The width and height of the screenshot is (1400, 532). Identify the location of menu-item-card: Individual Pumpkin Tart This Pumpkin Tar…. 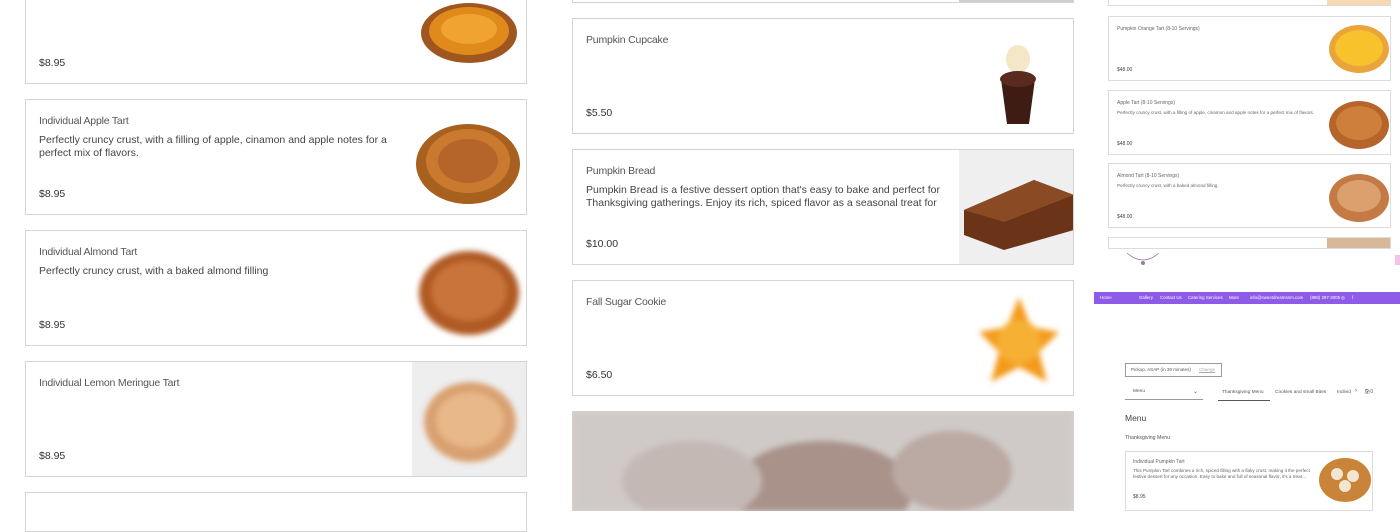
(1249, 481).